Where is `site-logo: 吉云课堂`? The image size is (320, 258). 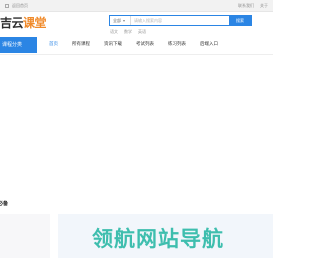
site-logo: 吉云课堂 is located at coordinates (23, 23).